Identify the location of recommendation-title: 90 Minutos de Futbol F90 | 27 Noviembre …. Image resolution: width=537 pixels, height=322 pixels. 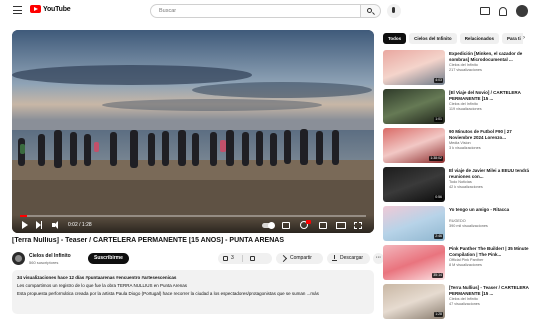
(490, 134).